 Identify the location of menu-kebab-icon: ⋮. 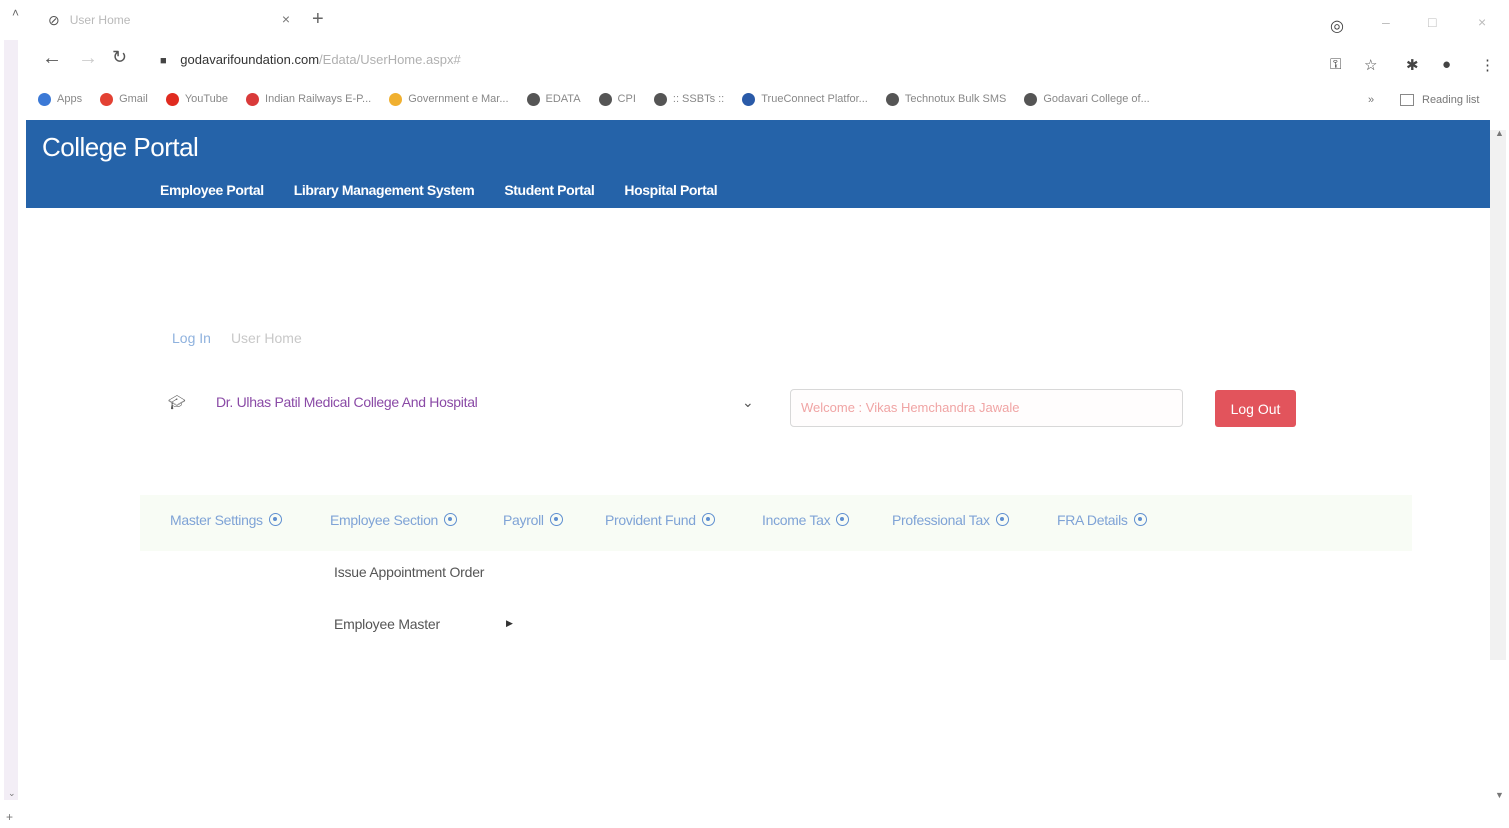
(1487, 65).